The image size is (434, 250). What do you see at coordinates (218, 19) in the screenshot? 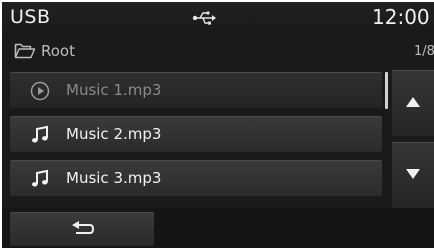
I see `status-bar: USB 12:00` at bounding box center [218, 19].